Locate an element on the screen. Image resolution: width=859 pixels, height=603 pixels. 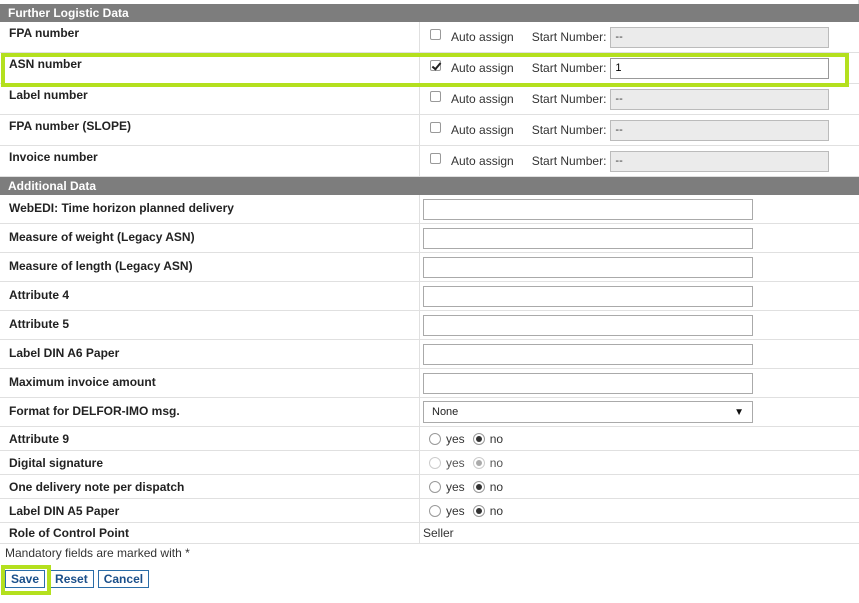
row-attribute-9: Attribute 9 yes no is located at coordinates (429, 439).